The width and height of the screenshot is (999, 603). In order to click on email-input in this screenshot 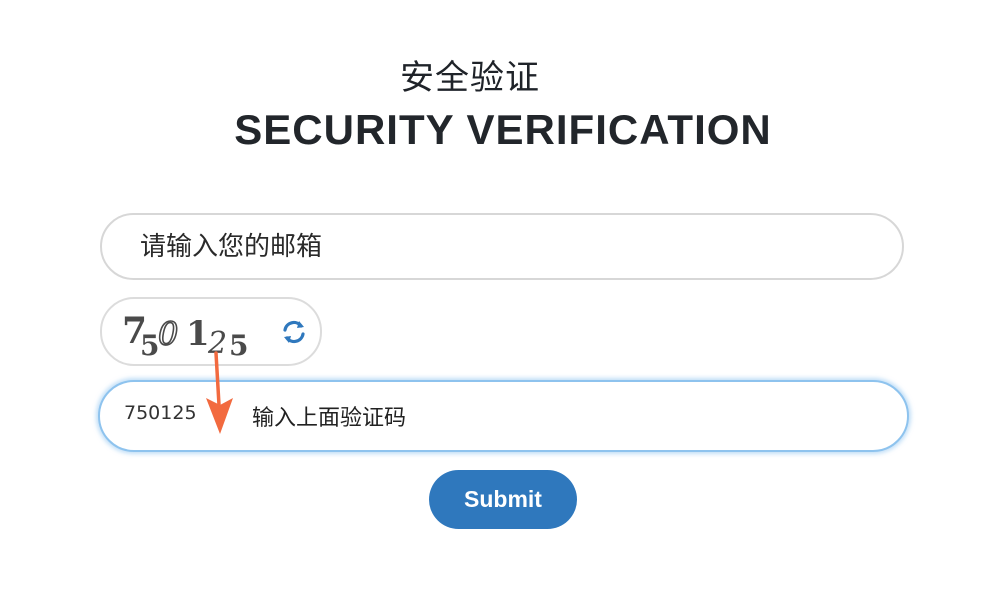, I will do `click(490, 246)`.